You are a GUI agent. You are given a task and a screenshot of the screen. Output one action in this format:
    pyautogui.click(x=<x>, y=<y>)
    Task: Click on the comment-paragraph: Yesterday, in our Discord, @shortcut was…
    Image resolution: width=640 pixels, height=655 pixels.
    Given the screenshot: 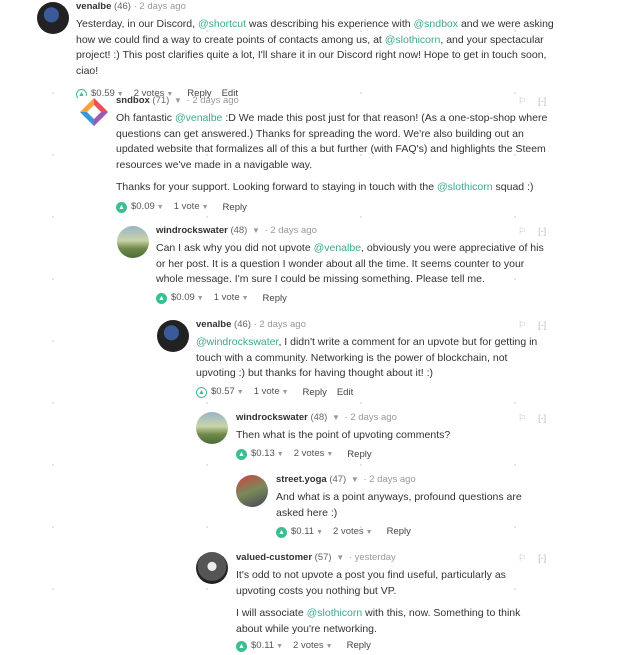 What is the action you would take?
    pyautogui.click(x=316, y=48)
    